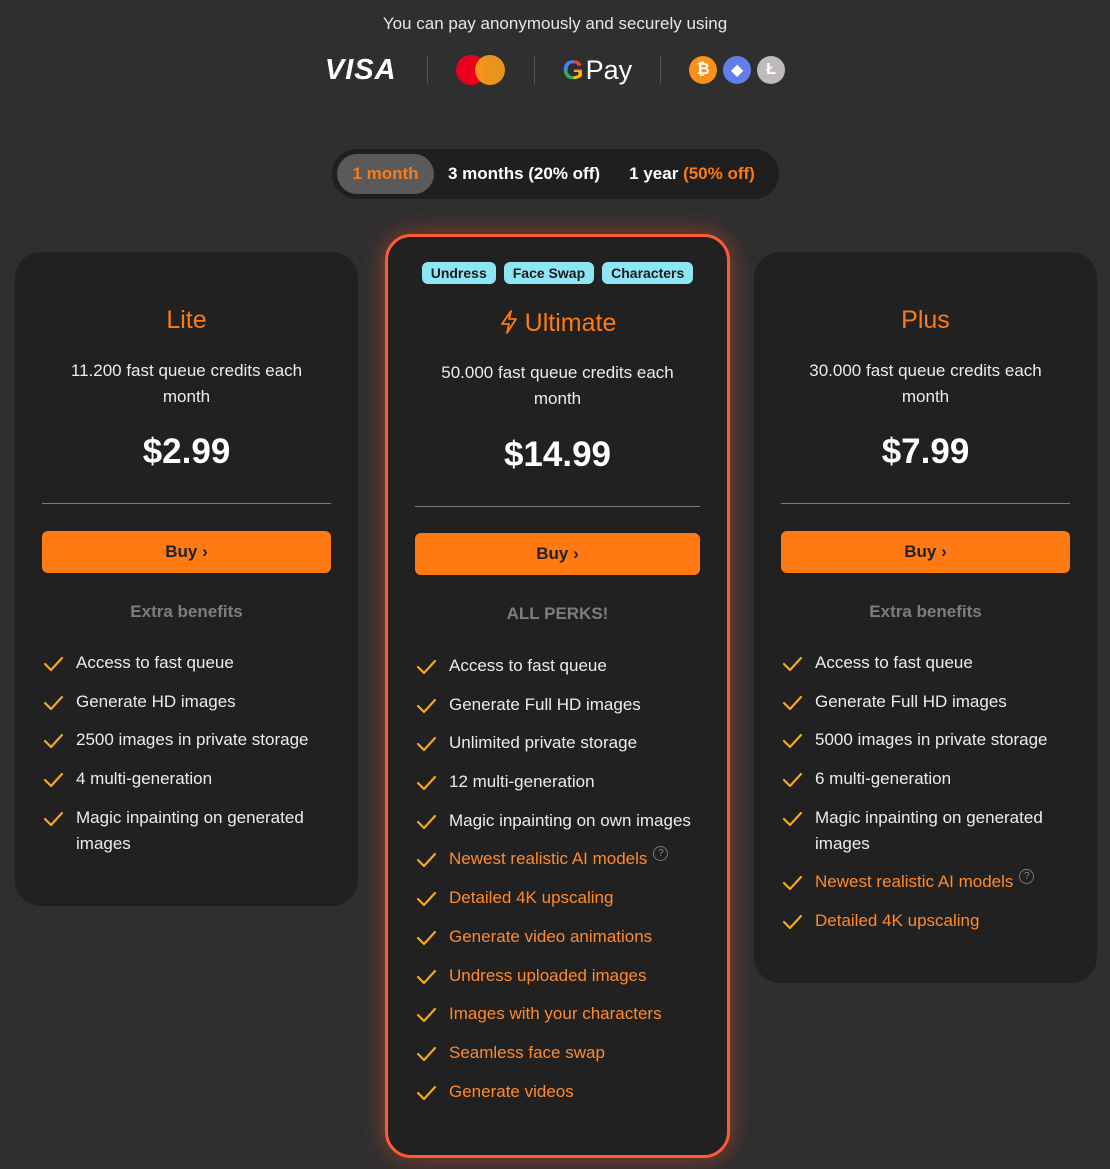  I want to click on feature-label: Undress uploaded images, so click(548, 975).